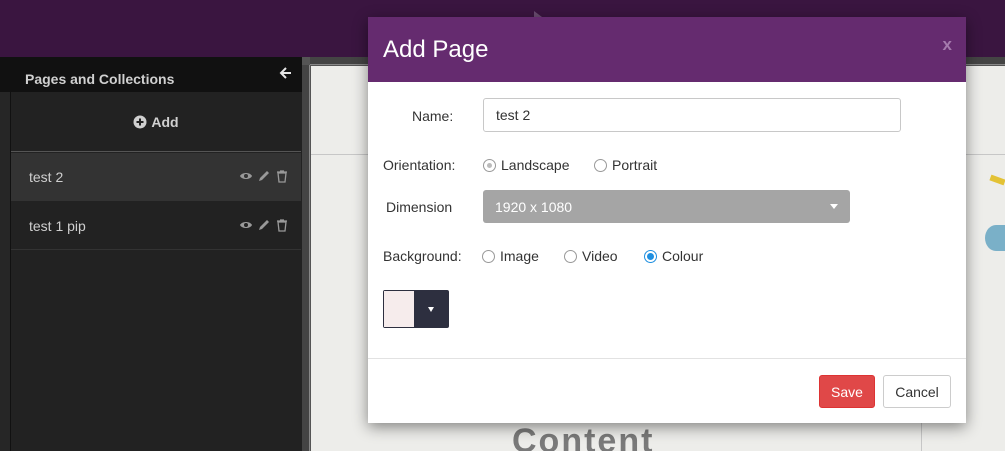  I want to click on caret-down-icon, so click(431, 309).